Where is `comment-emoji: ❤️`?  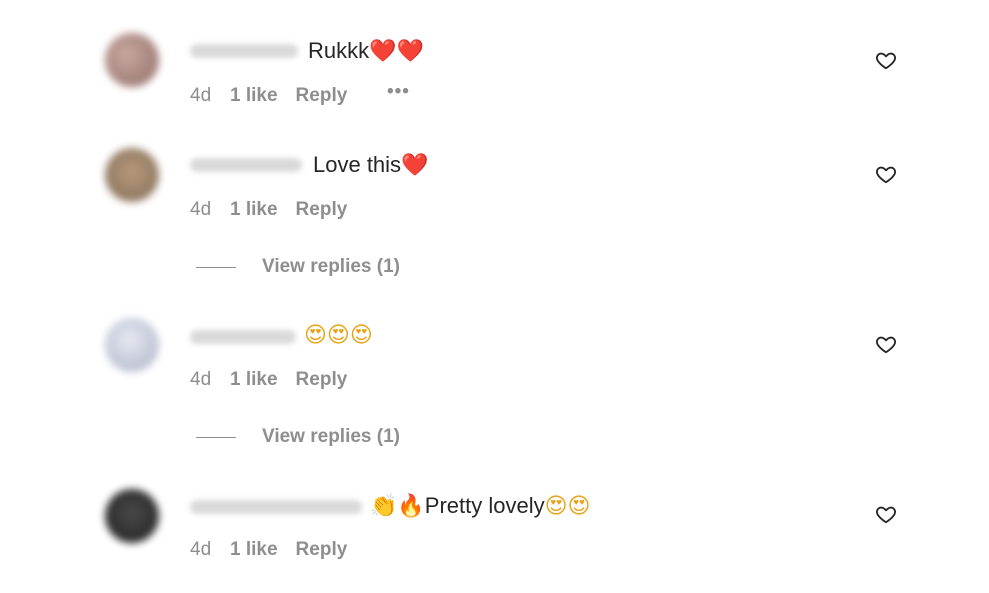 comment-emoji: ❤️ is located at coordinates (415, 165).